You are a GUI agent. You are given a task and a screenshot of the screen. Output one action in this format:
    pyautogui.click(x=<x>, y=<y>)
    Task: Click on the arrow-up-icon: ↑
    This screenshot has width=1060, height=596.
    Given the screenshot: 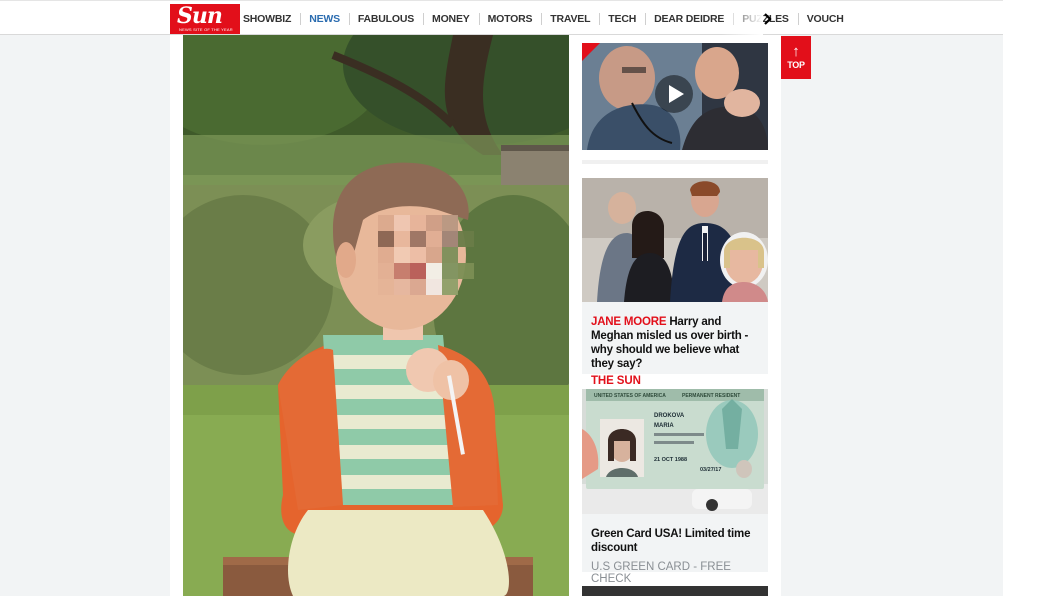 What is the action you would take?
    pyautogui.click(x=796, y=51)
    